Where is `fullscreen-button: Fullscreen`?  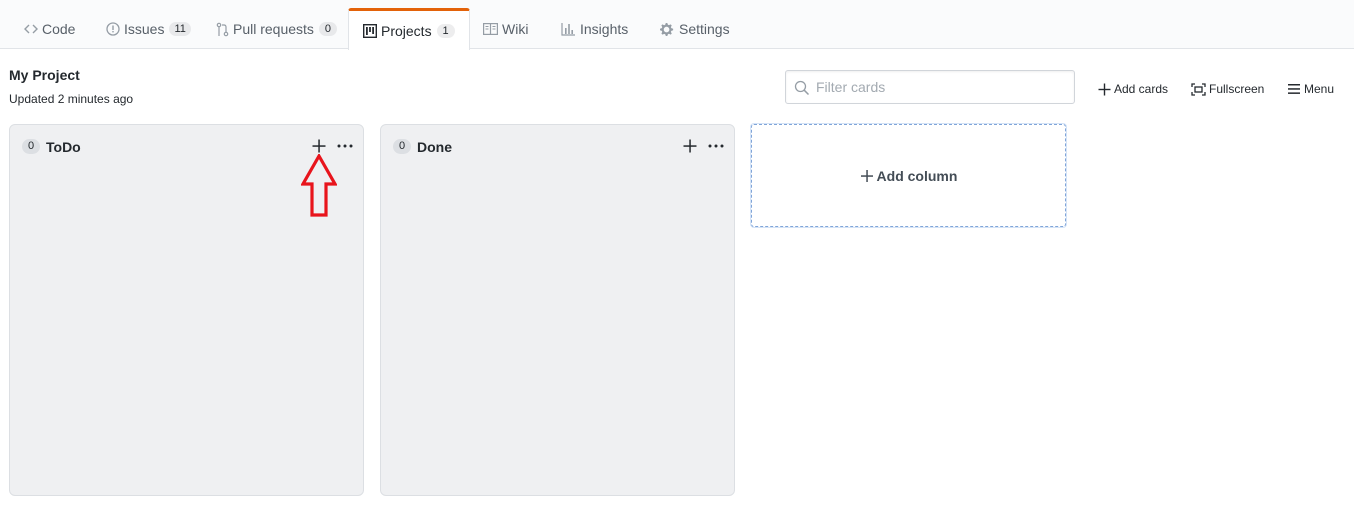 fullscreen-button: Fullscreen is located at coordinates (1227, 89).